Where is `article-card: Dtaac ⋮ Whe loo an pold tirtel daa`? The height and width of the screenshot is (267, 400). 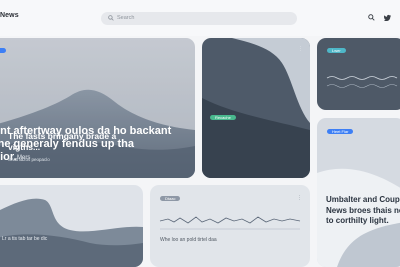 article-card: Dtaac ⋮ Whe loo an pold tirtel daa is located at coordinates (230, 226).